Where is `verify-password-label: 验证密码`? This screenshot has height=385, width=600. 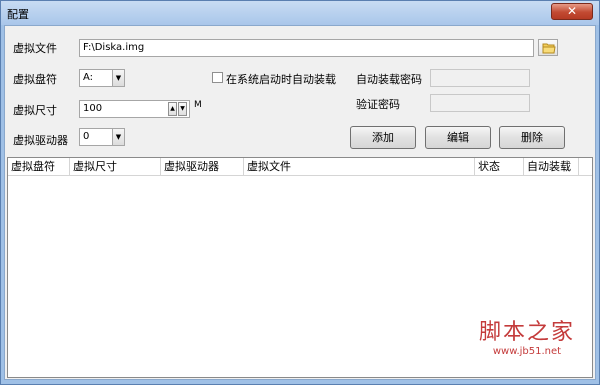
verify-password-label: 验证密码 is located at coordinates (378, 104).